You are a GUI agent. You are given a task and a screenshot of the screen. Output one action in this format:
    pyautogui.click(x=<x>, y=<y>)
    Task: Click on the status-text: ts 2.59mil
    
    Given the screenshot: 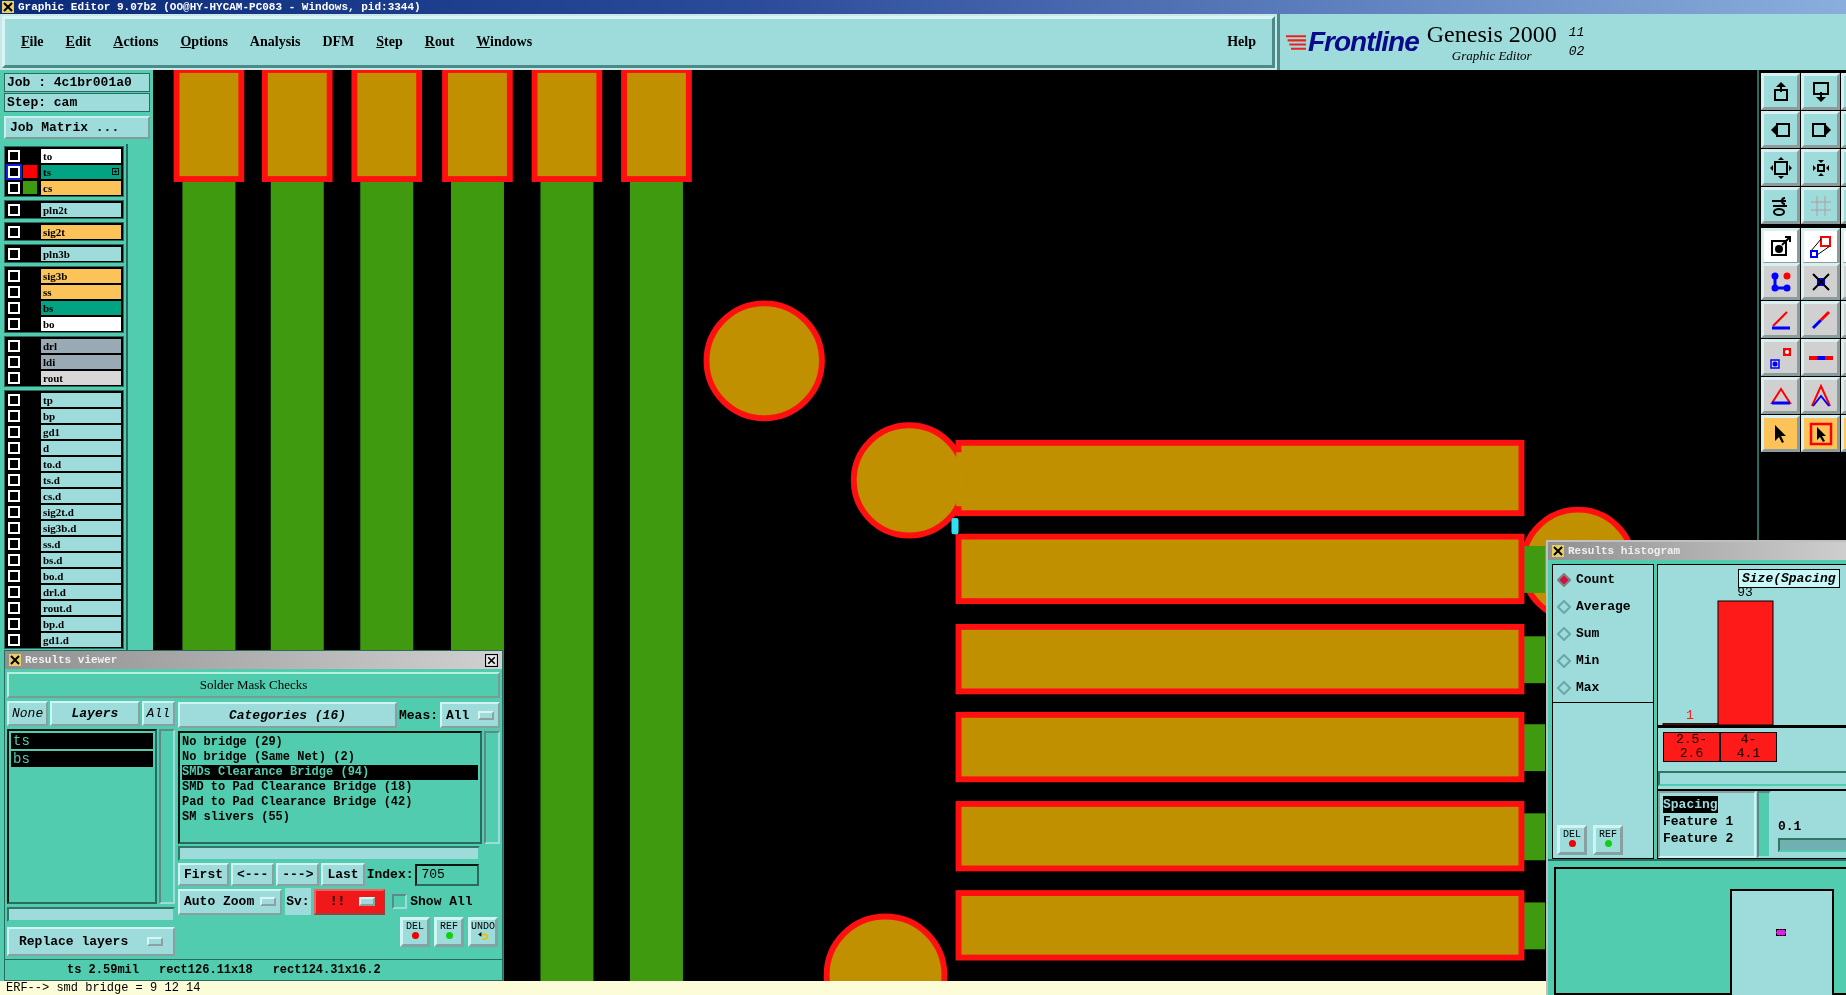 What is the action you would take?
    pyautogui.click(x=103, y=970)
    